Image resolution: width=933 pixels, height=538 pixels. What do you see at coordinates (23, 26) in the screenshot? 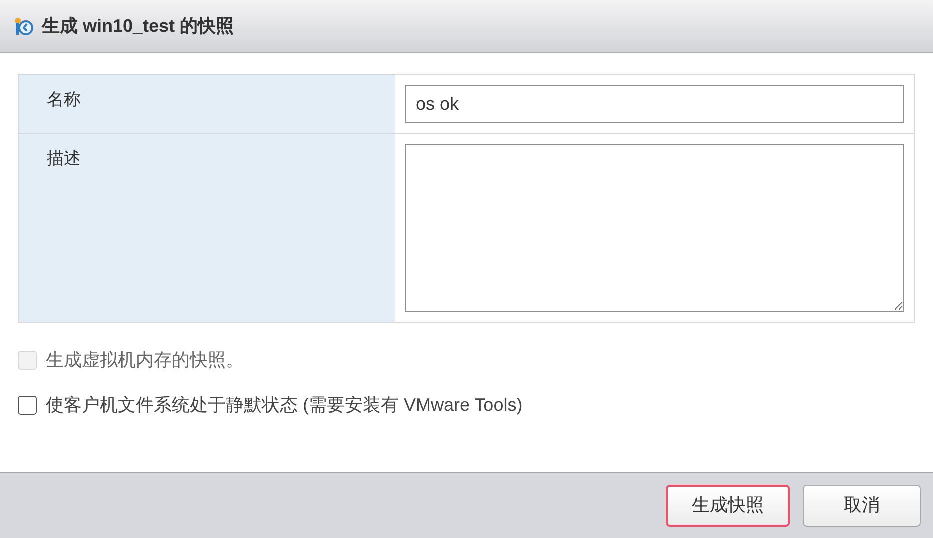
I see `snapshot-clock-icon` at bounding box center [23, 26].